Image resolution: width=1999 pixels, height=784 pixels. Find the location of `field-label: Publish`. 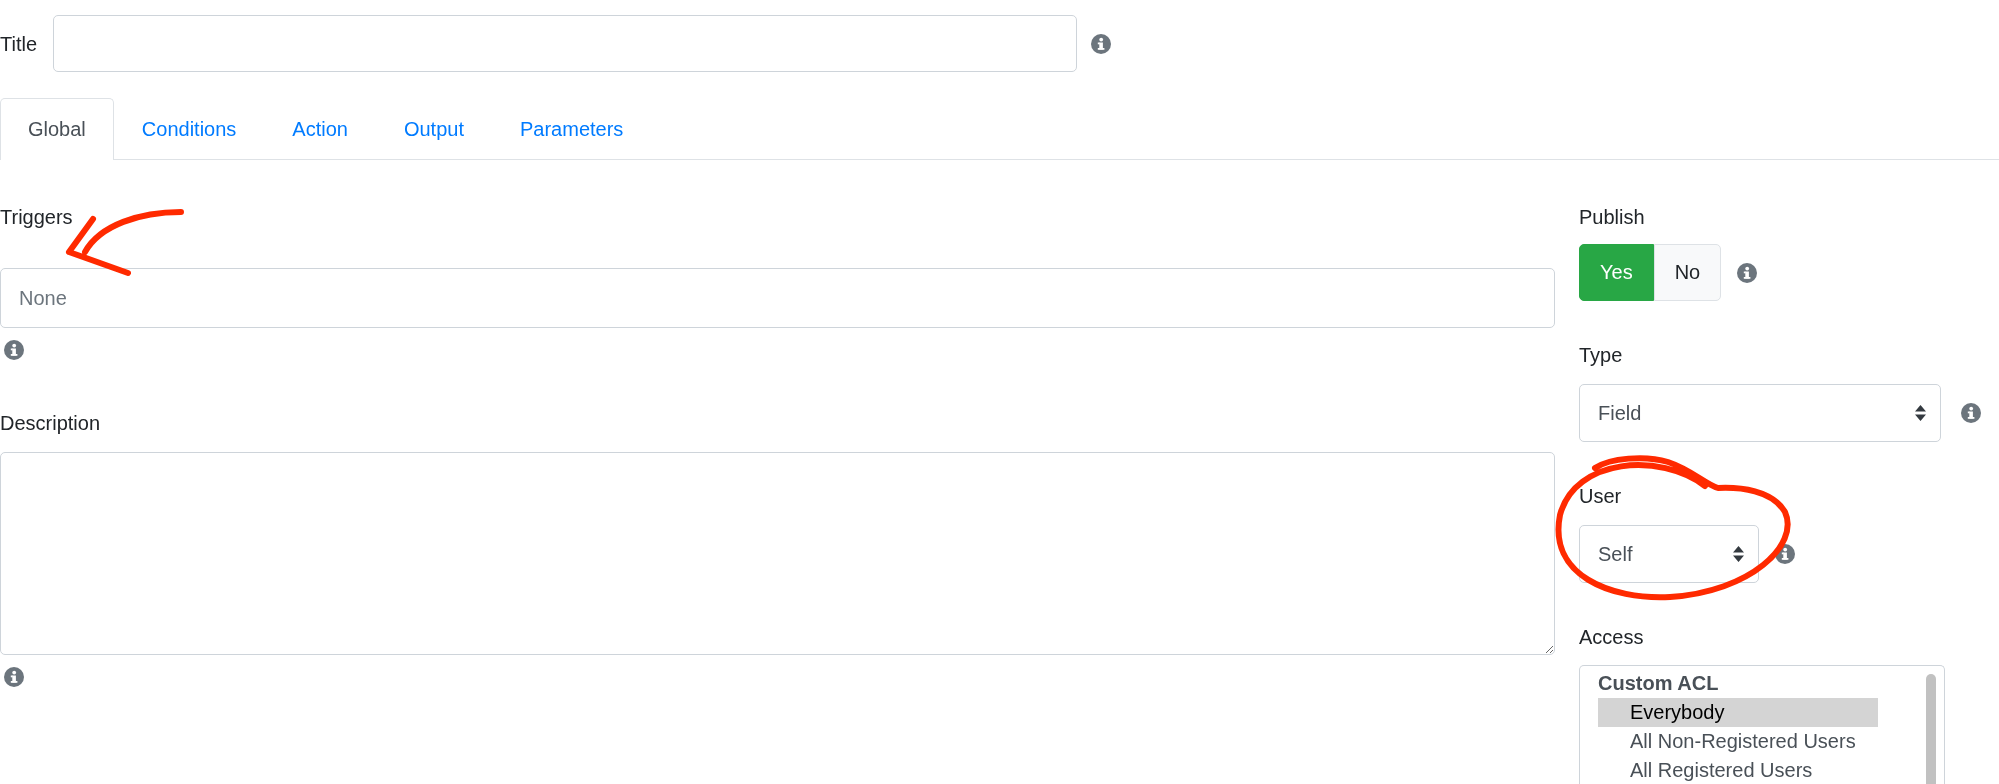

field-label: Publish is located at coordinates (1612, 217).